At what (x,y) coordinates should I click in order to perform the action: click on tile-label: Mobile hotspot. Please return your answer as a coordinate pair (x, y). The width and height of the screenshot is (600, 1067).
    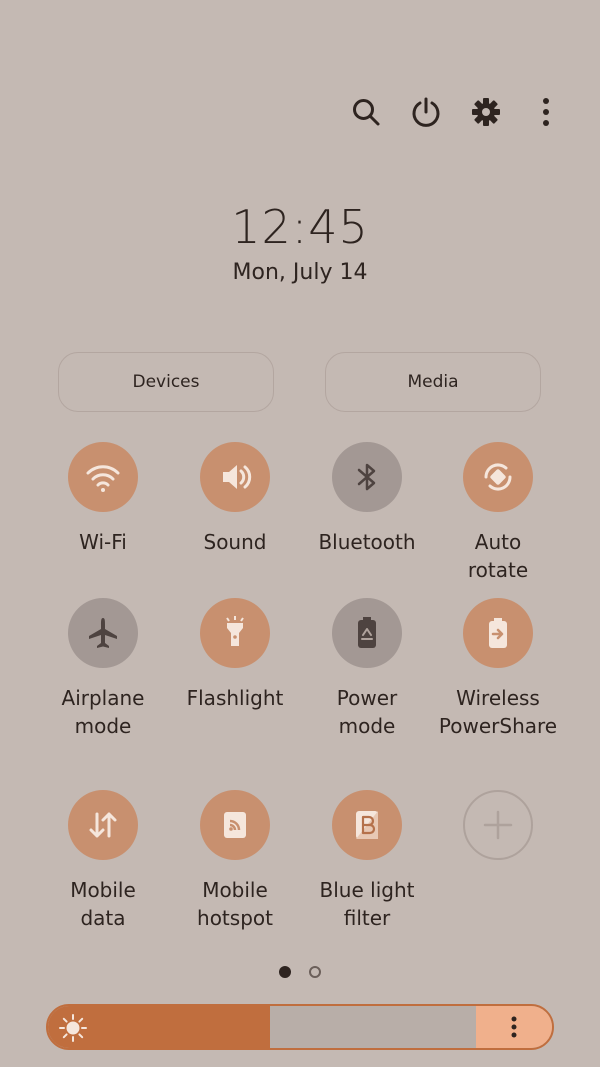
    Looking at the image, I should click on (235, 904).